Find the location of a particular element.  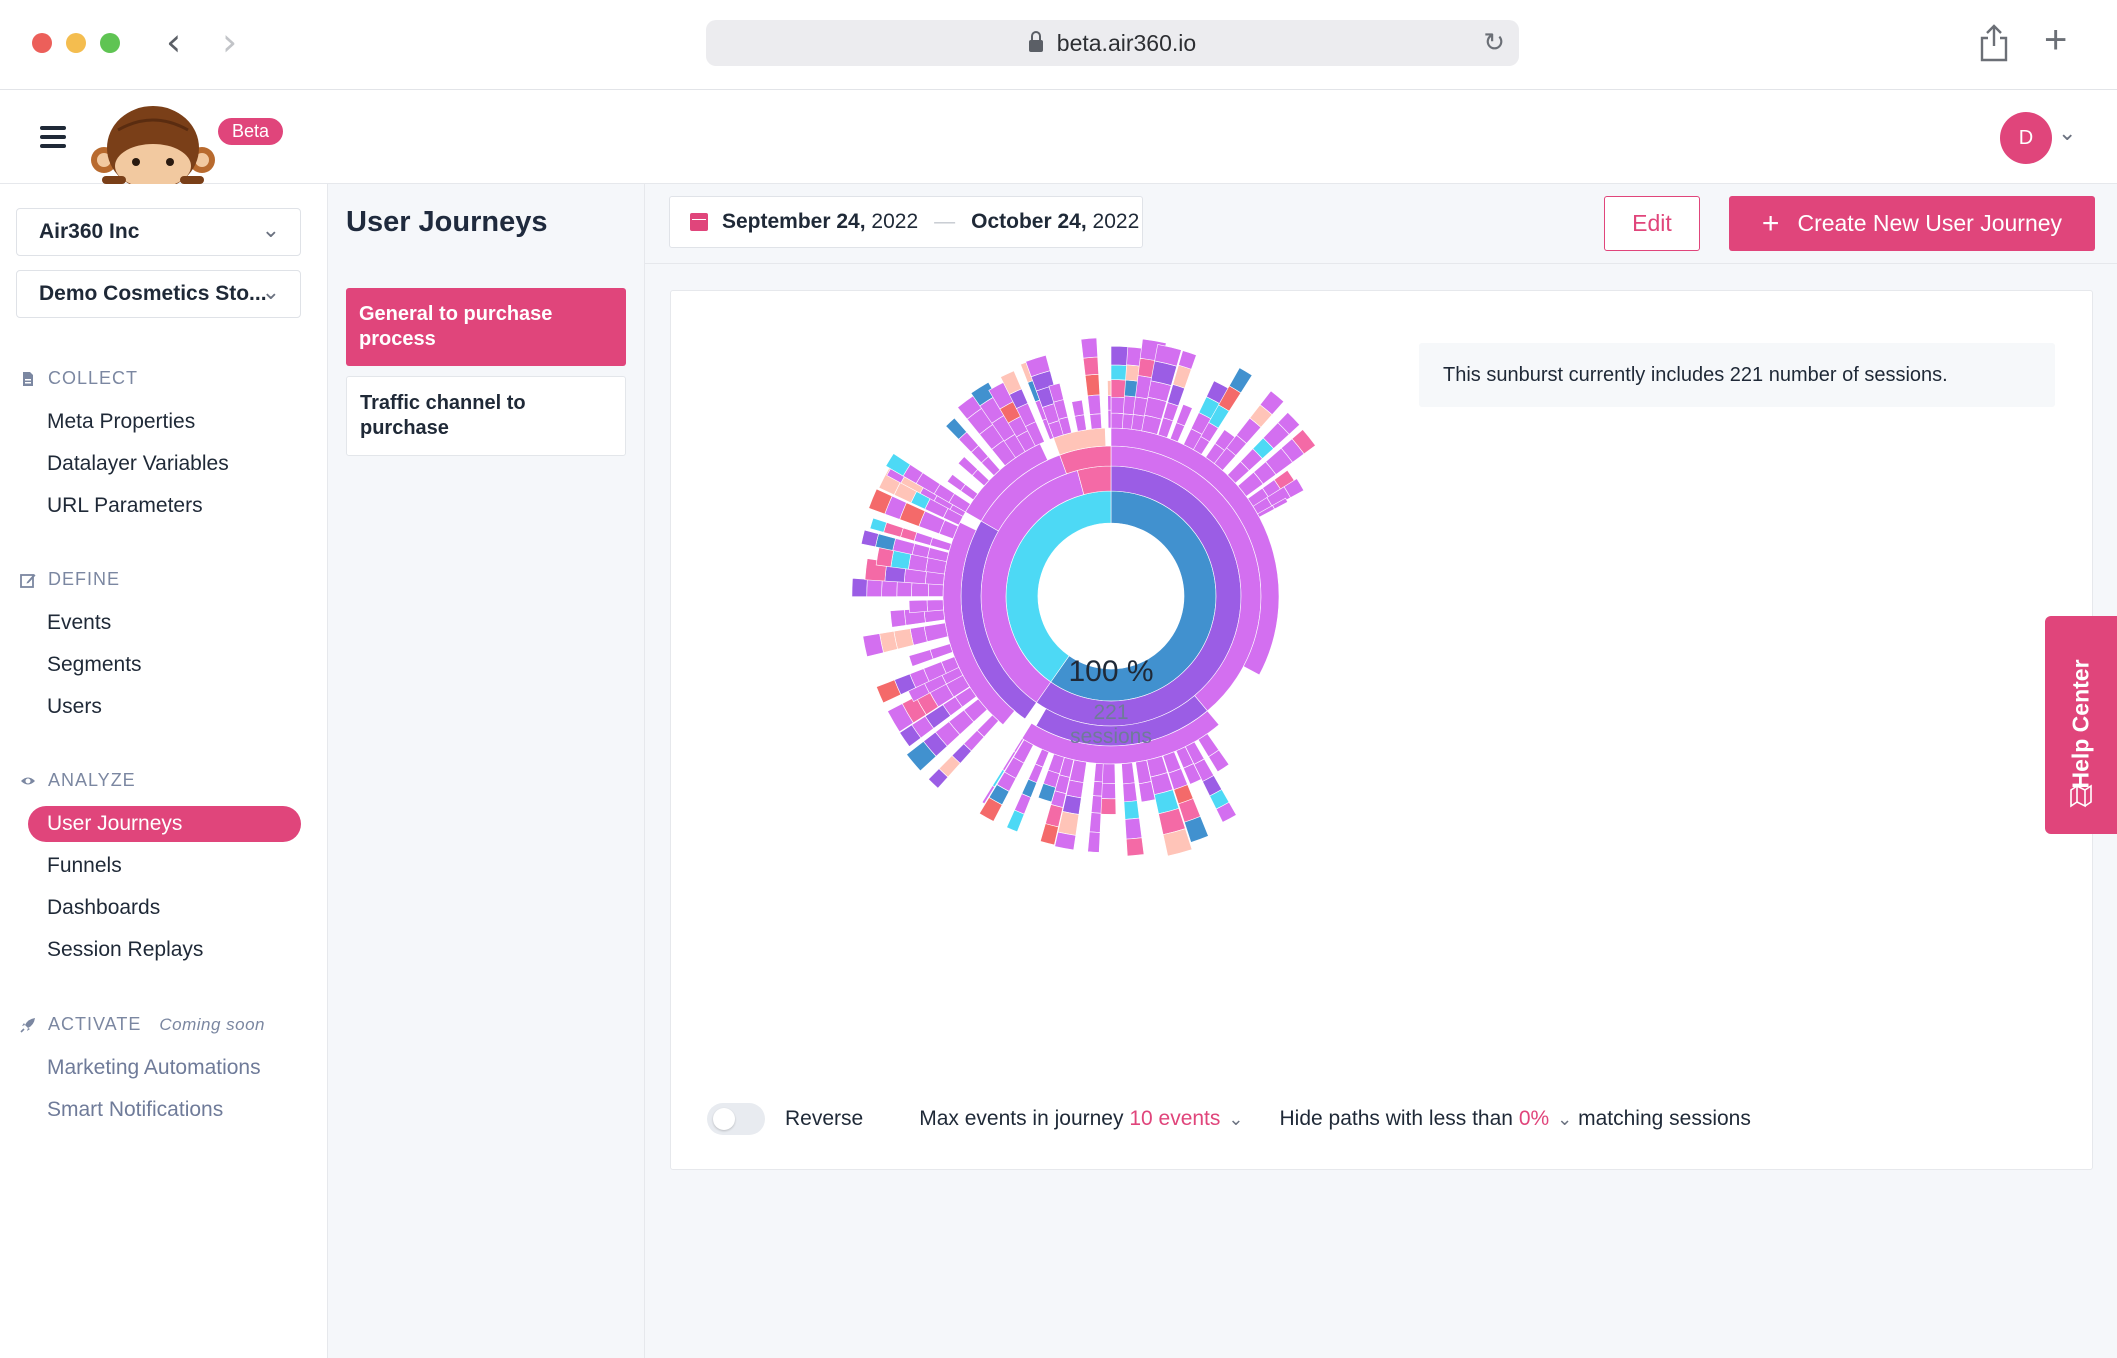

sidebar-item-user-journeys: User Journeys is located at coordinates (164, 824).